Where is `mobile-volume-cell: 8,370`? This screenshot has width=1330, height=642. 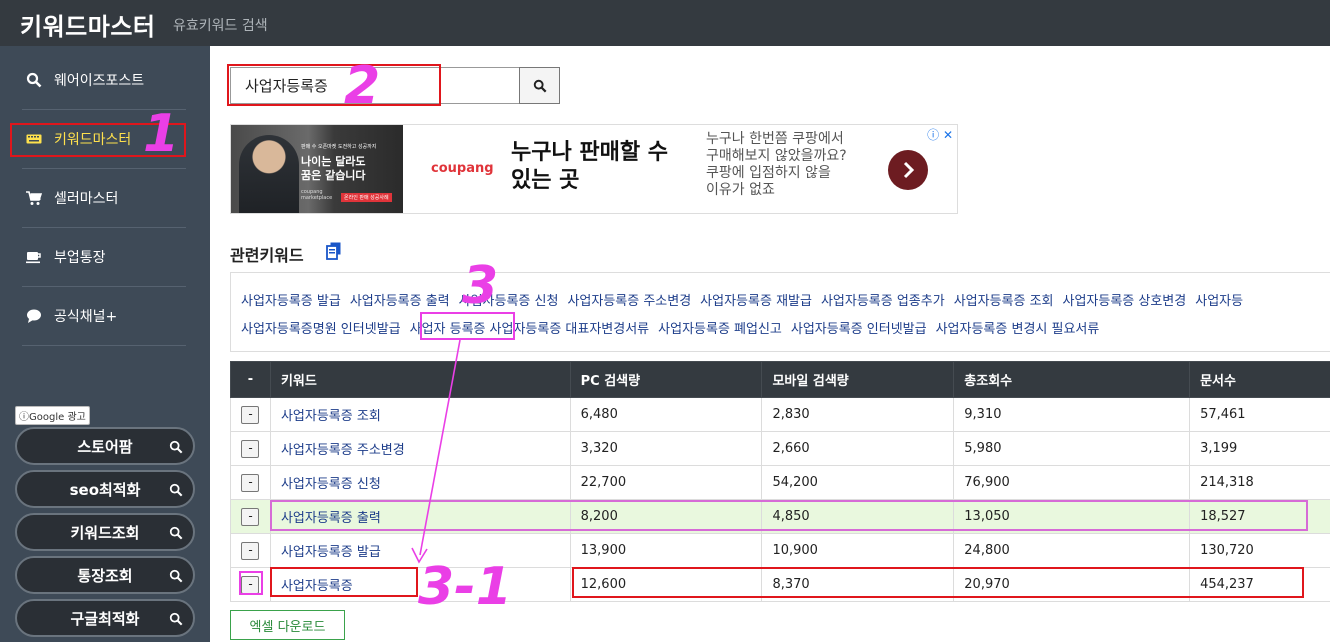
mobile-volume-cell: 8,370 is located at coordinates (858, 584).